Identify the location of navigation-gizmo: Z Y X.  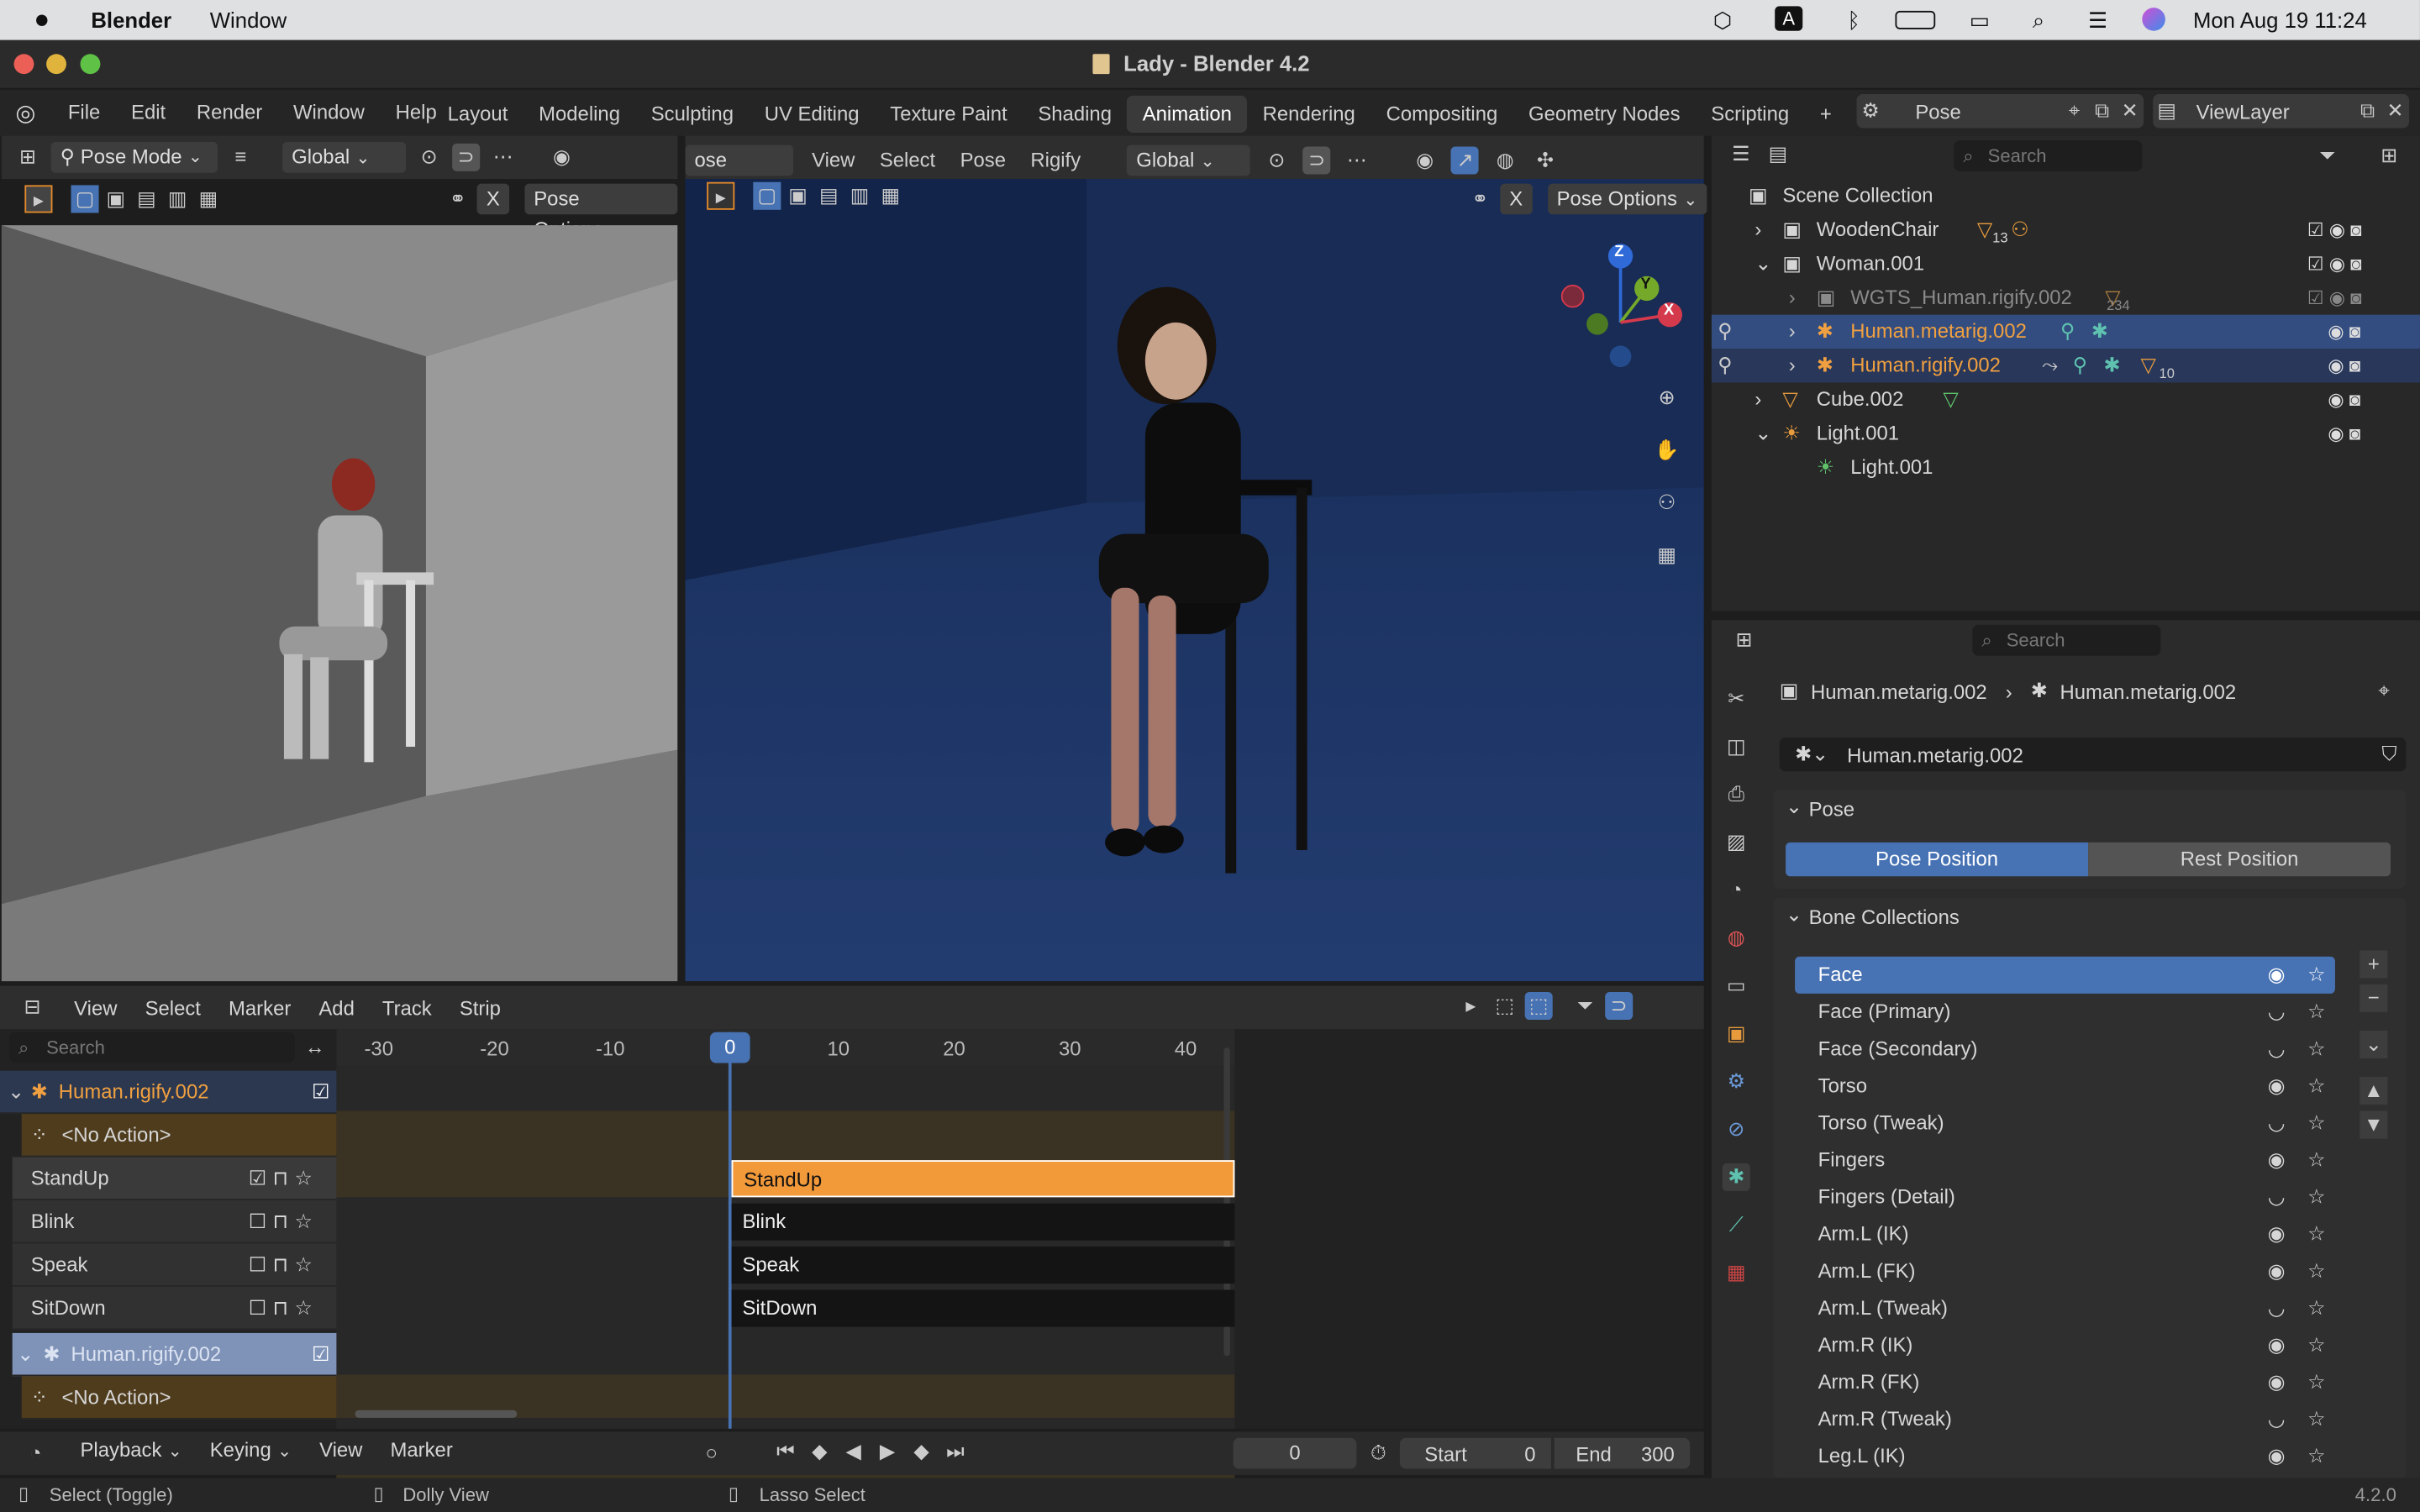
(1626, 307).